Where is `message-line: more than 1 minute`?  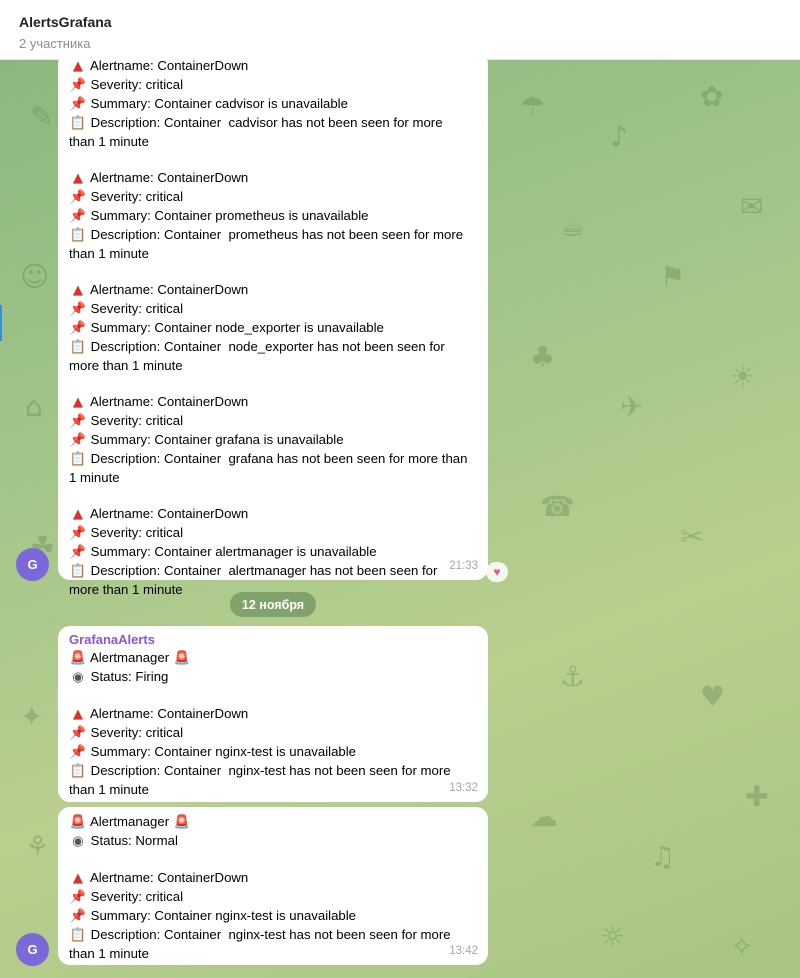 message-line: more than 1 minute is located at coordinates (273, 366).